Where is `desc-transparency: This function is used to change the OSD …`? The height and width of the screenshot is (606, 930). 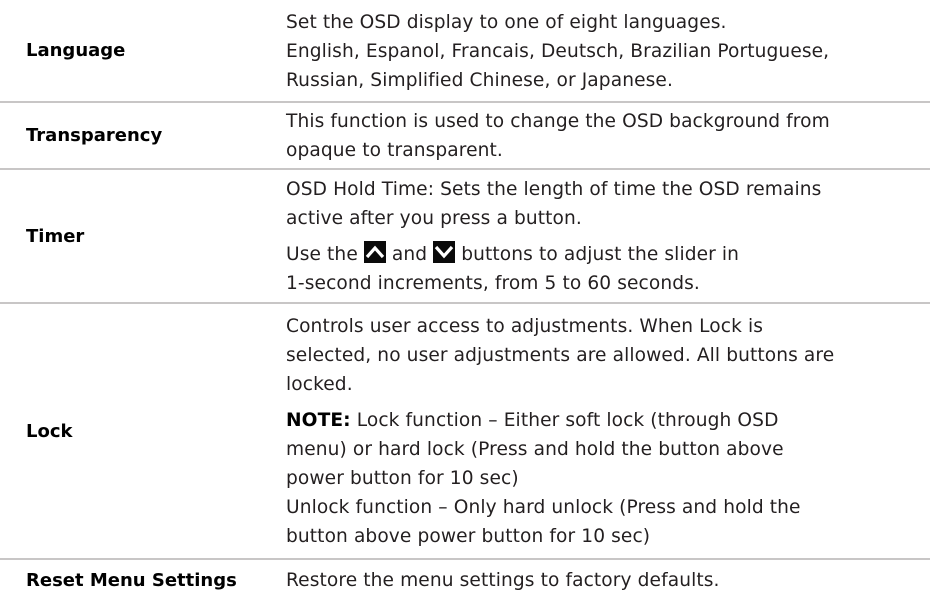 desc-transparency: This function is used to change the OSD … is located at coordinates (608, 136).